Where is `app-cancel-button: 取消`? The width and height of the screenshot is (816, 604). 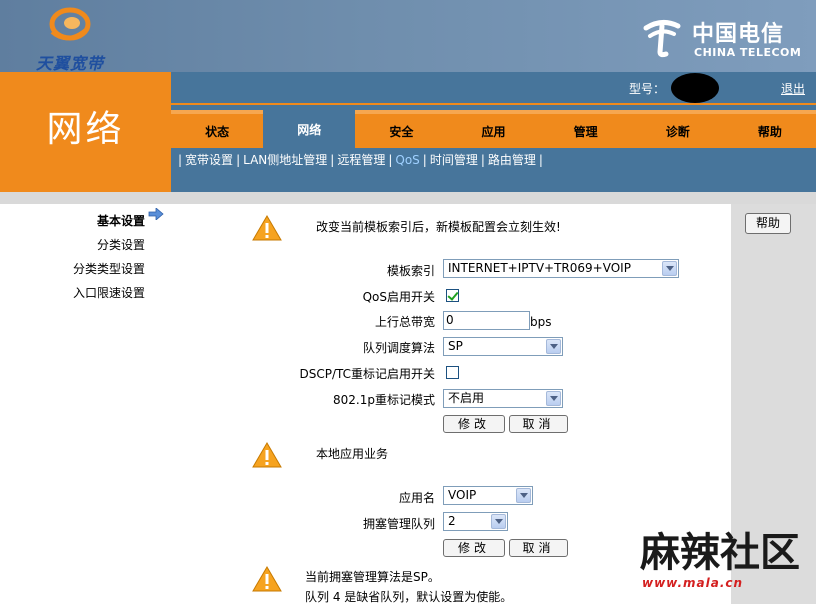 app-cancel-button: 取消 is located at coordinates (538, 548).